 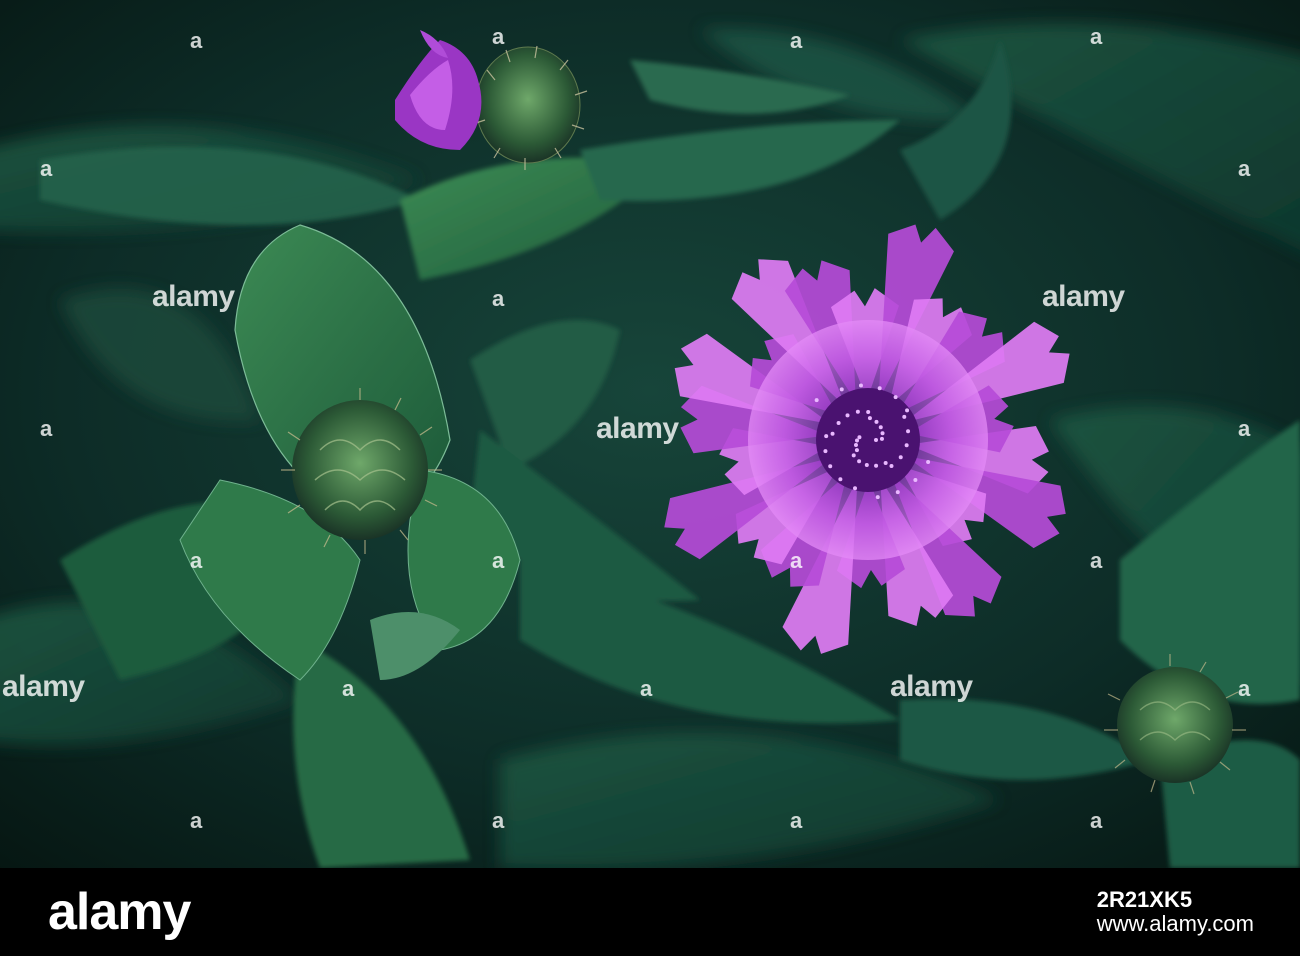 I want to click on footer-bar: alamy 2R21XK5 www.alamy.com, so click(x=650, y=912).